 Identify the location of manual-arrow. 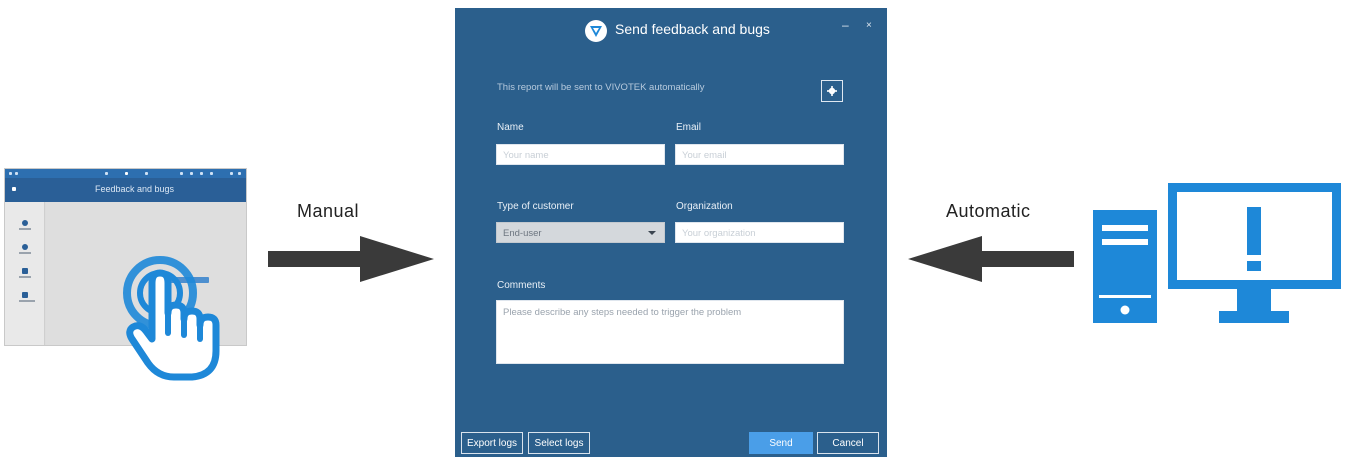
(351, 259).